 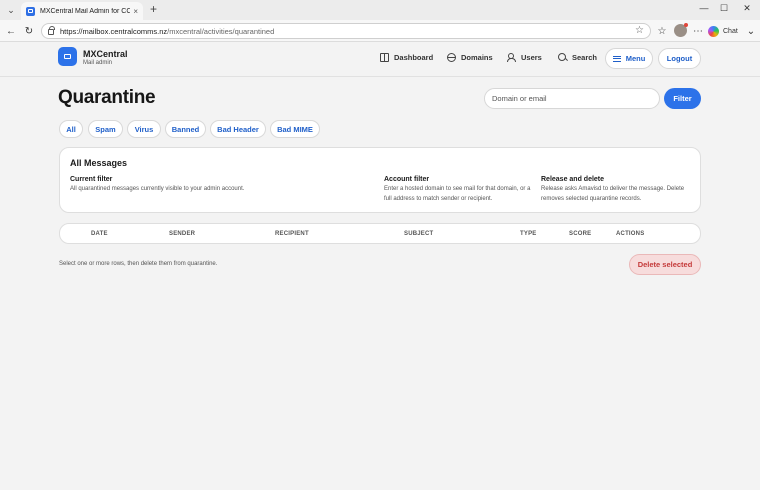 What do you see at coordinates (662, 31) in the screenshot?
I see `favorites-icon: ☆` at bounding box center [662, 31].